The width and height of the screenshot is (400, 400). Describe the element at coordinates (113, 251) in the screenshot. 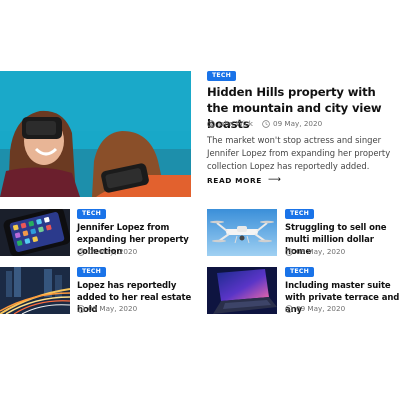

I see `card-1-date-text: 09 May, 2020` at that location.